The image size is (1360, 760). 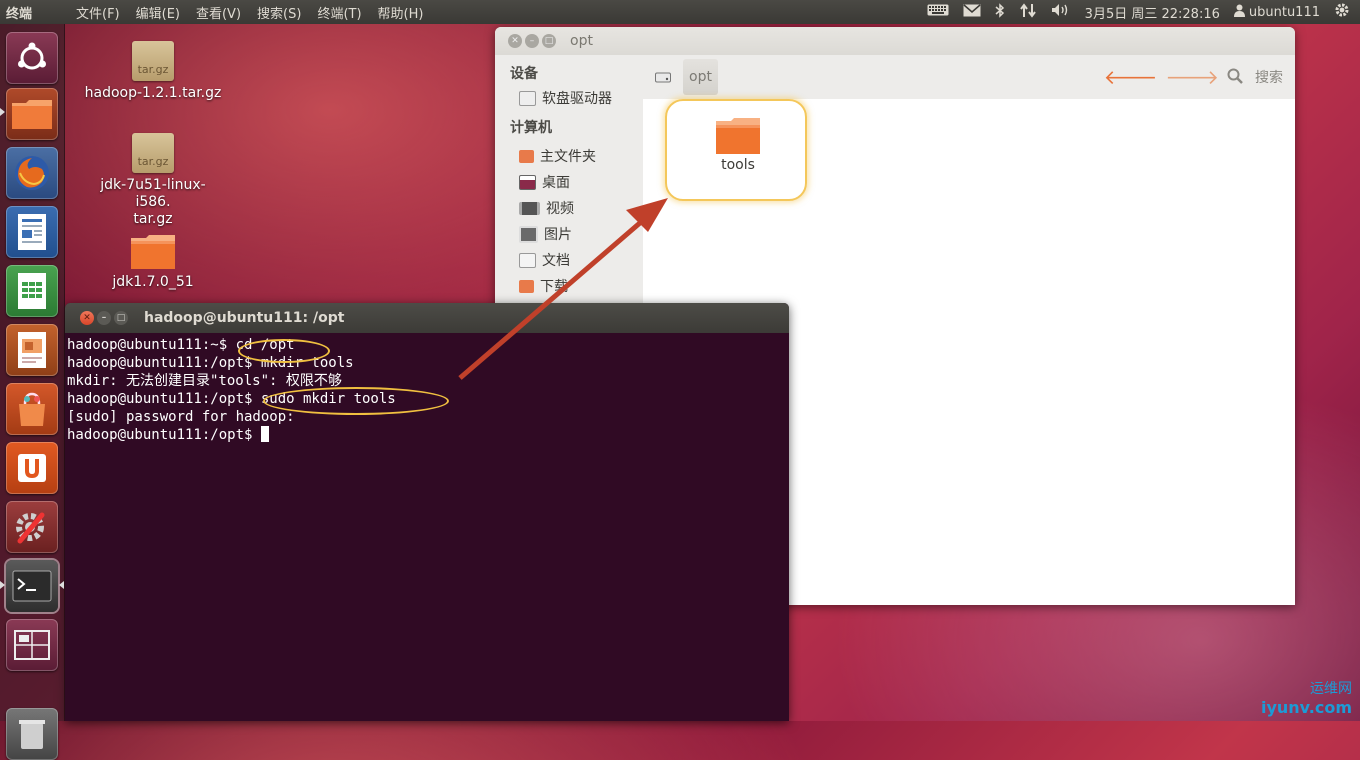 I want to click on menu-terminal: 终端(T), so click(x=339, y=12).